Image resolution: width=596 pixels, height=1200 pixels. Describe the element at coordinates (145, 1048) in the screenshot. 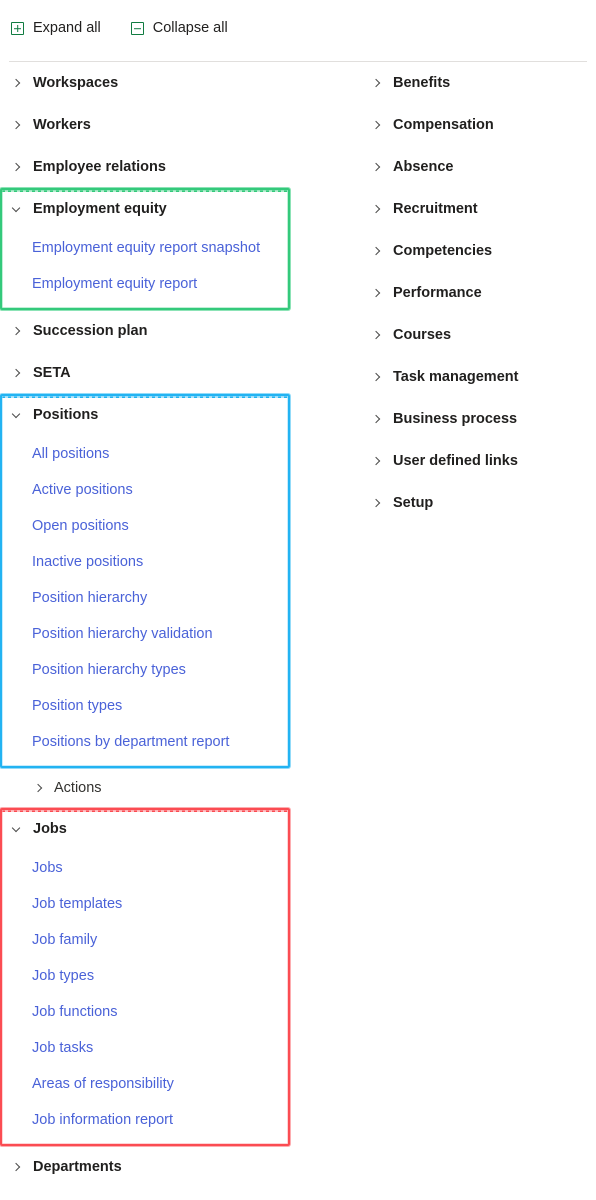

I see `nav-link-job-tasks: Job tasks` at that location.